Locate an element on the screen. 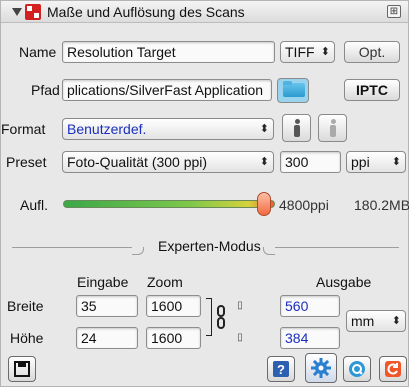 Image resolution: width=409 pixels, height=387 pixels. landscape-person-icon is located at coordinates (333, 128).